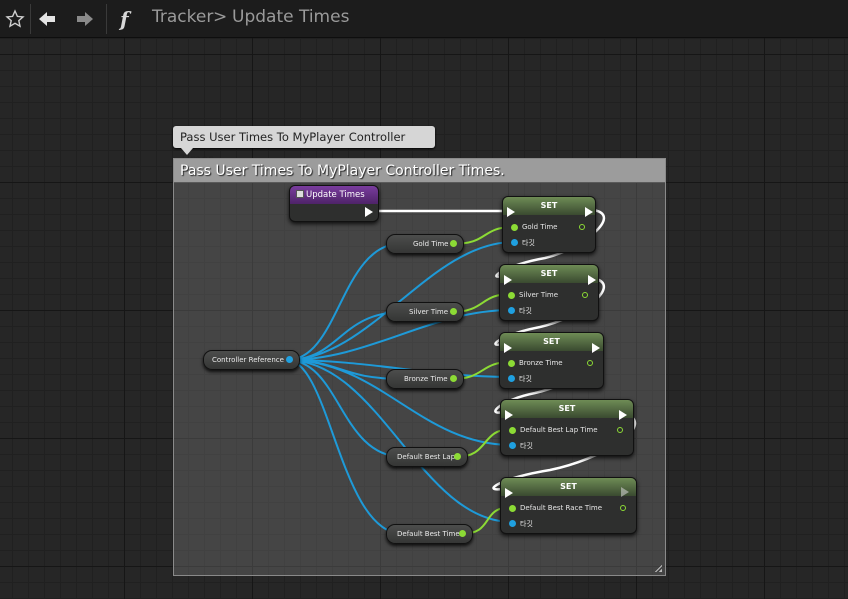  I want to click on set-var-label: Default Best Lap Time, so click(559, 430).